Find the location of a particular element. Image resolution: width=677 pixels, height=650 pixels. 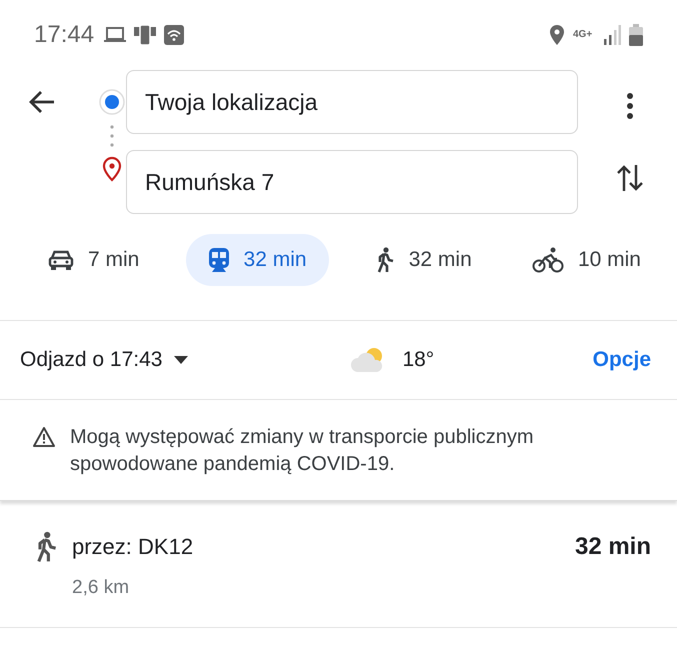

bicycle-icon is located at coordinates (548, 260).